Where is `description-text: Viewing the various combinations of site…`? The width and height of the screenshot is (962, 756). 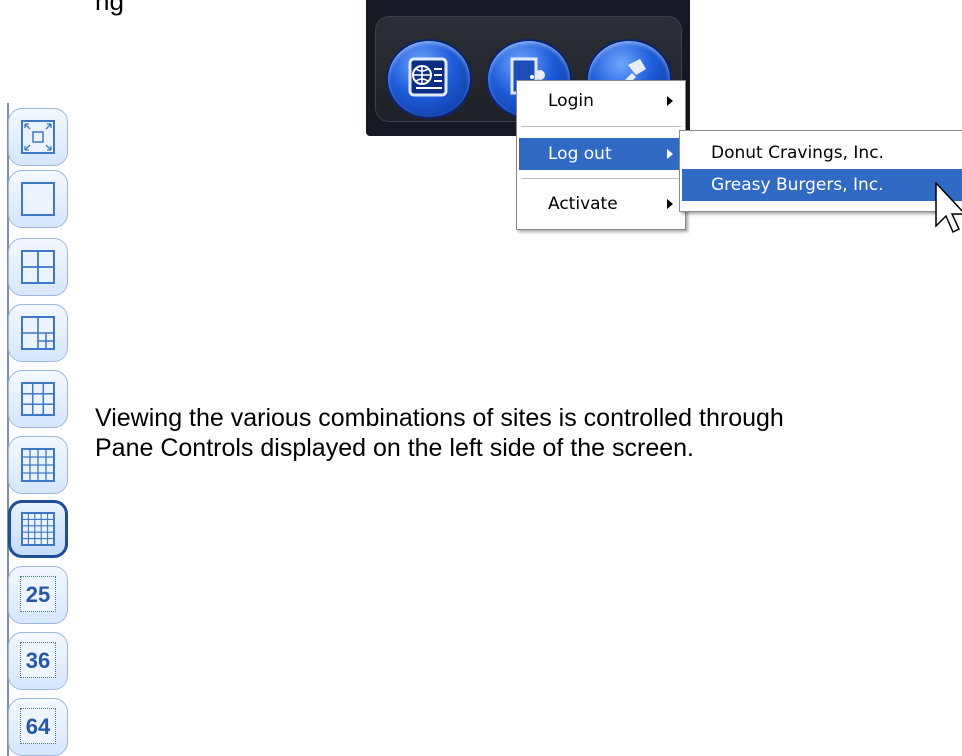 description-text: Viewing the various combinations of site… is located at coordinates (439, 433).